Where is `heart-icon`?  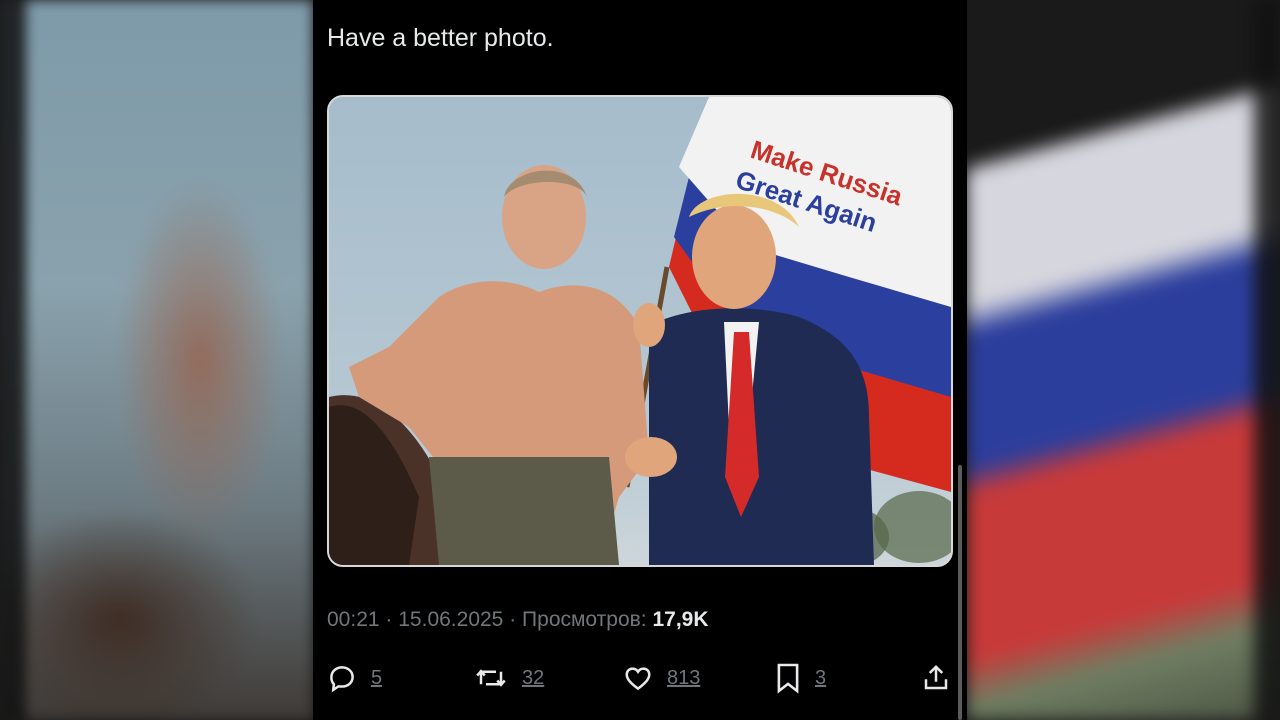 heart-icon is located at coordinates (638, 679).